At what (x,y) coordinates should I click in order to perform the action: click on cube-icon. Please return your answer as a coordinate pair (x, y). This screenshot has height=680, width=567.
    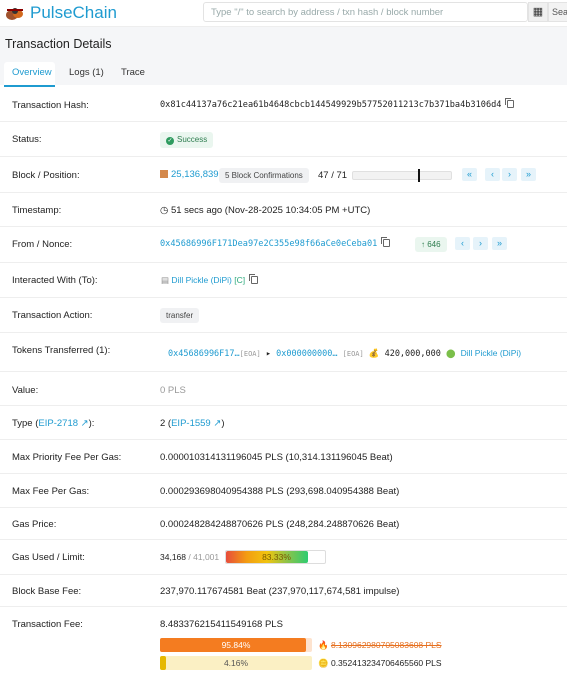
    Looking at the image, I should click on (164, 174).